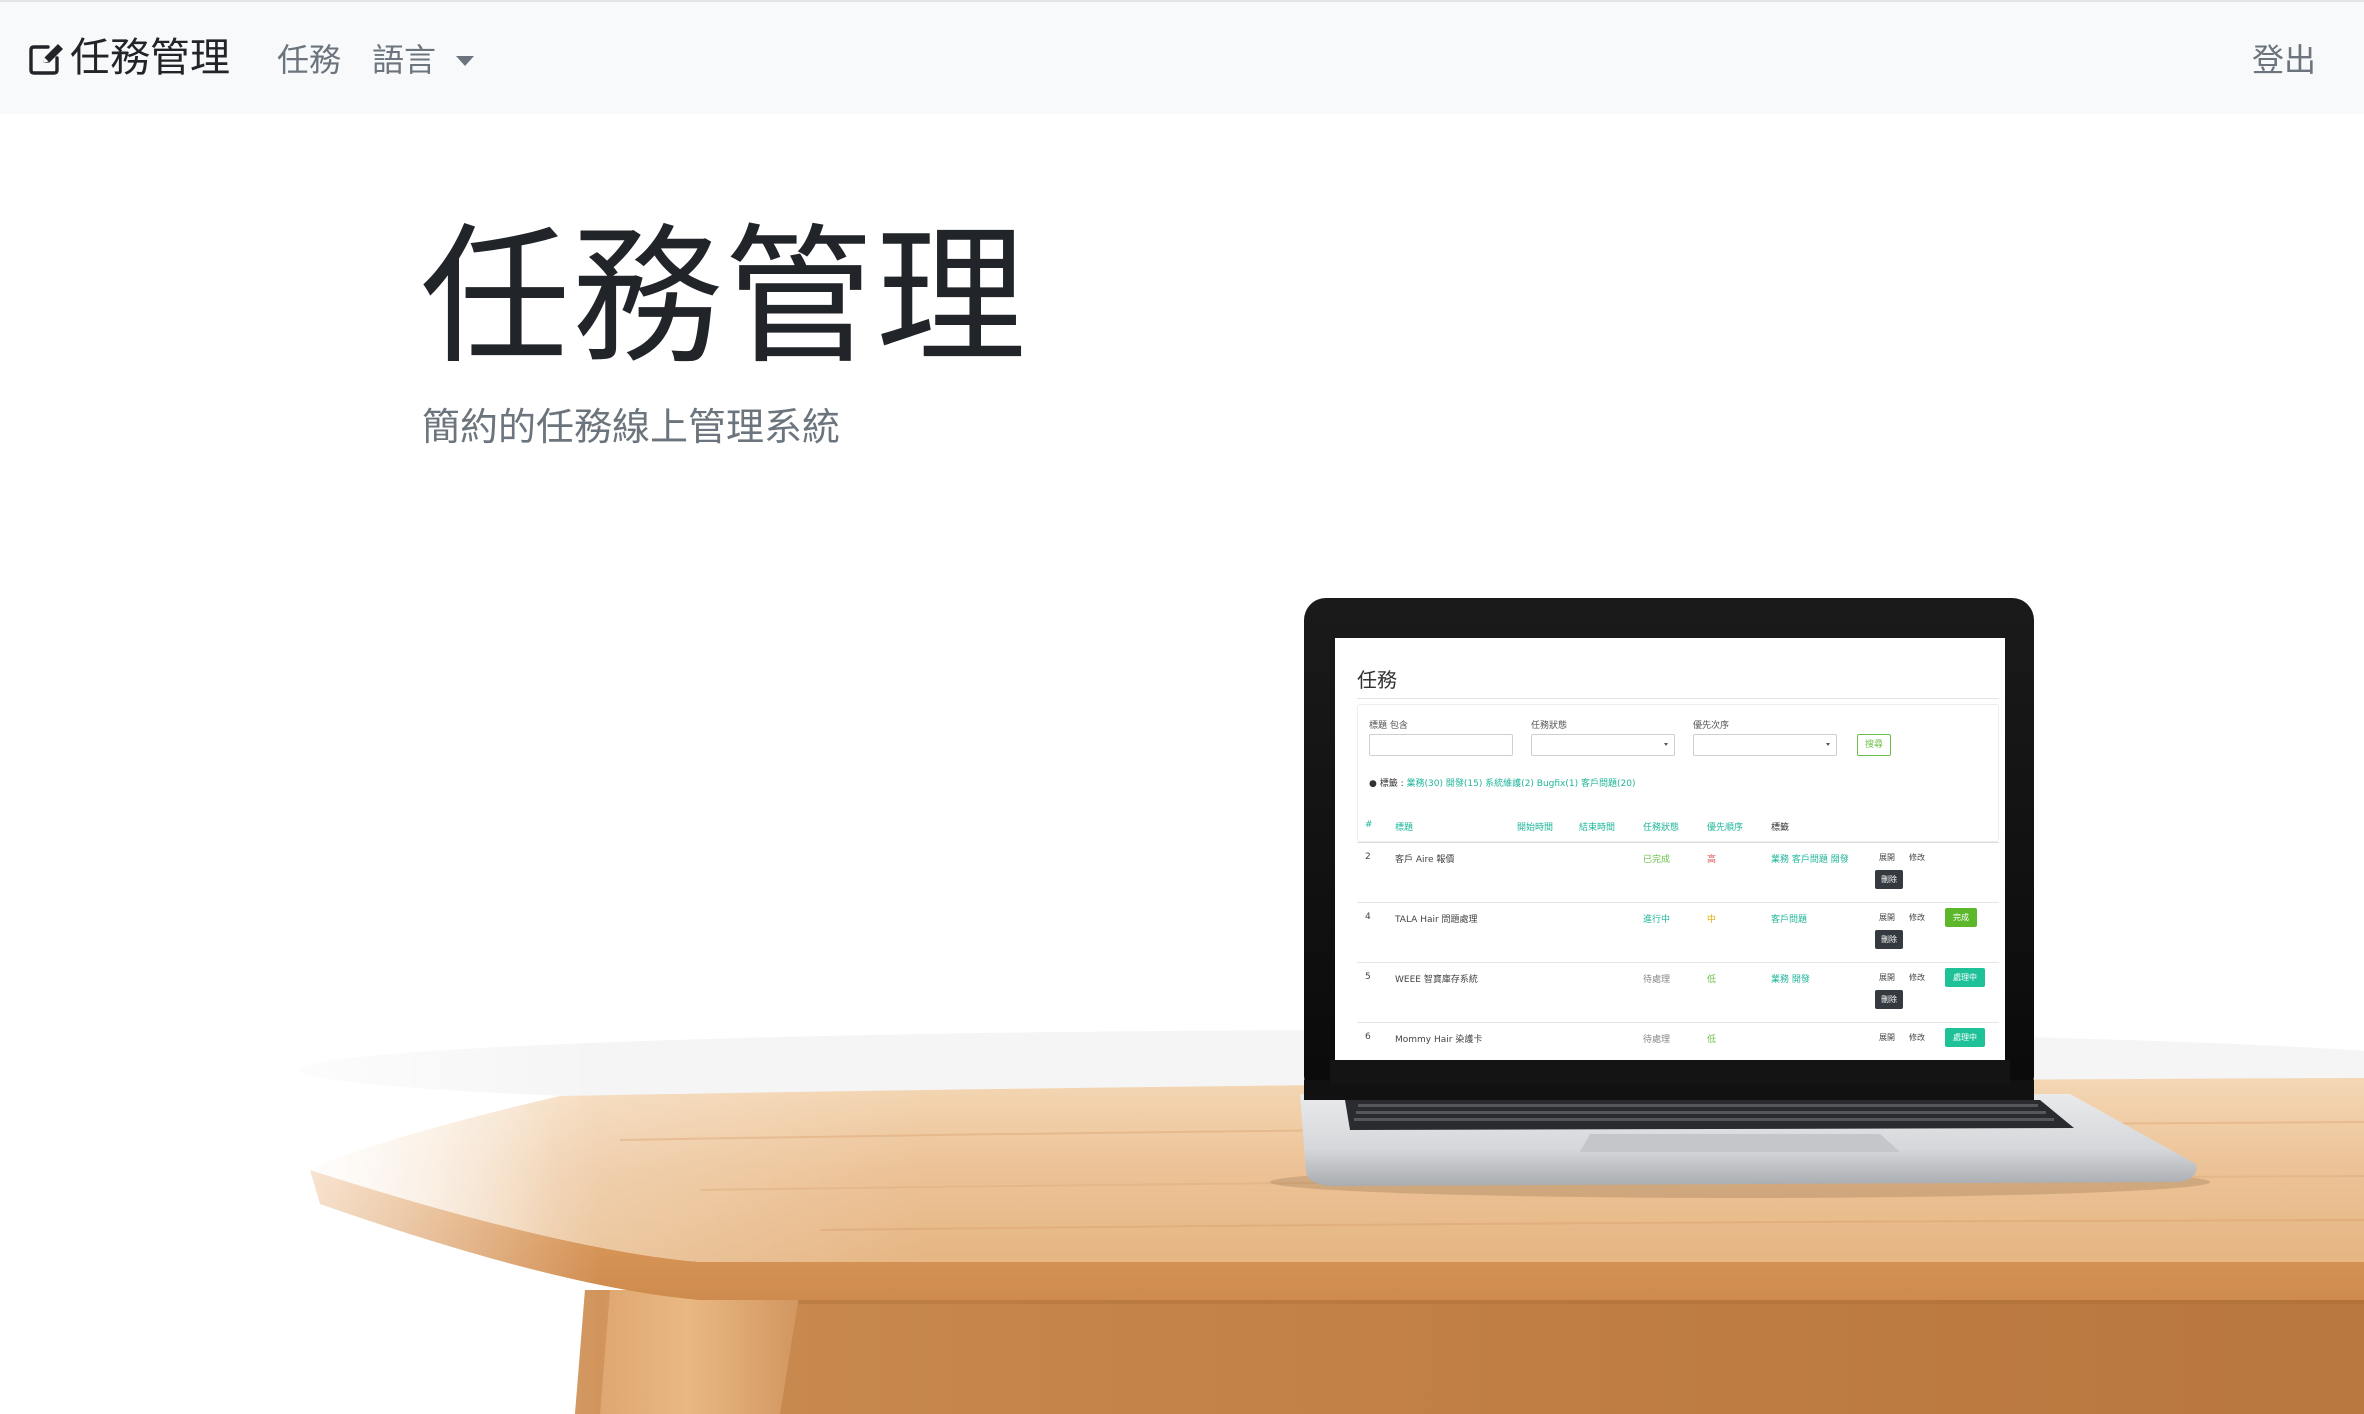 The height and width of the screenshot is (1414, 2364). I want to click on tag-icon: ●, so click(1373, 784).